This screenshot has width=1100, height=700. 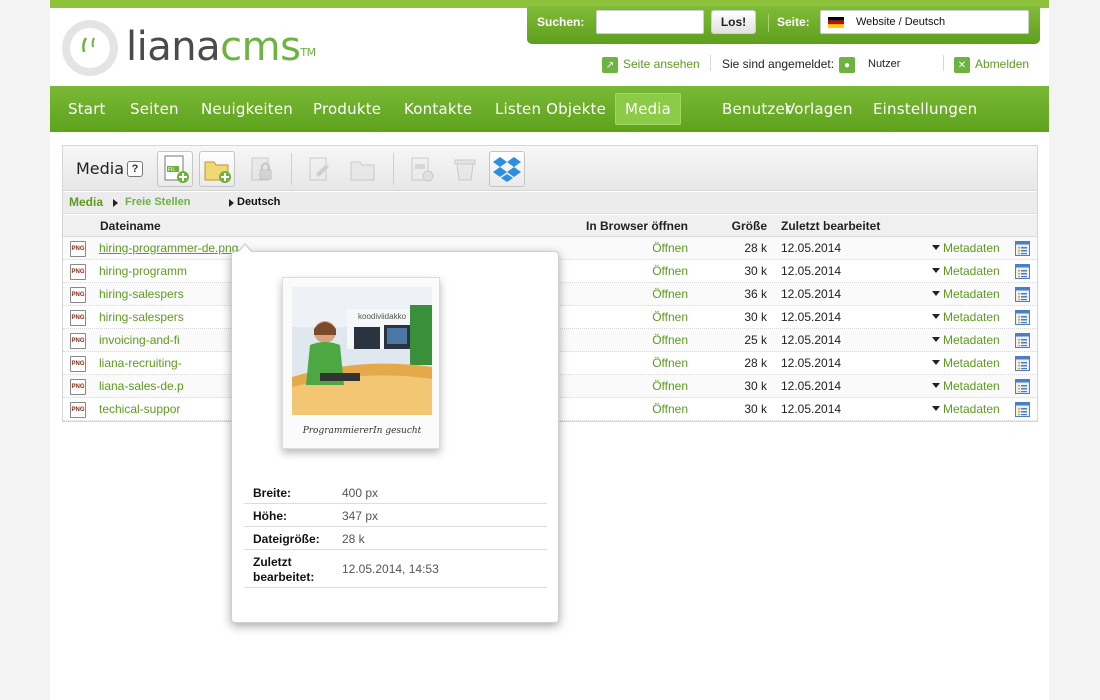 I want to click on view-site-icon: ↗, so click(x=610, y=65).